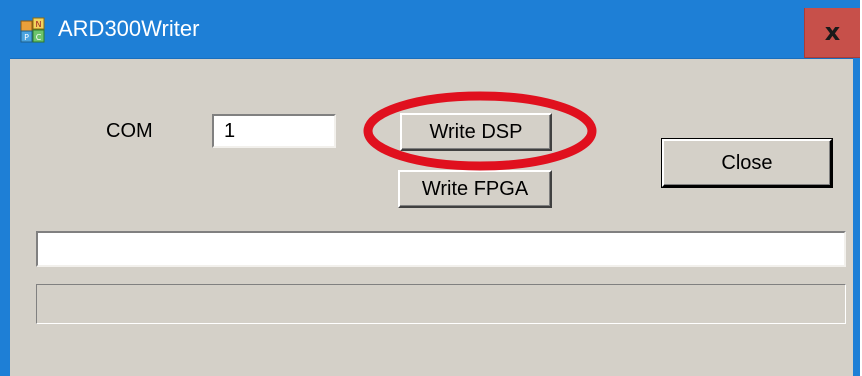 The width and height of the screenshot is (862, 376). I want to click on svg-text: P, so click(26, 37).